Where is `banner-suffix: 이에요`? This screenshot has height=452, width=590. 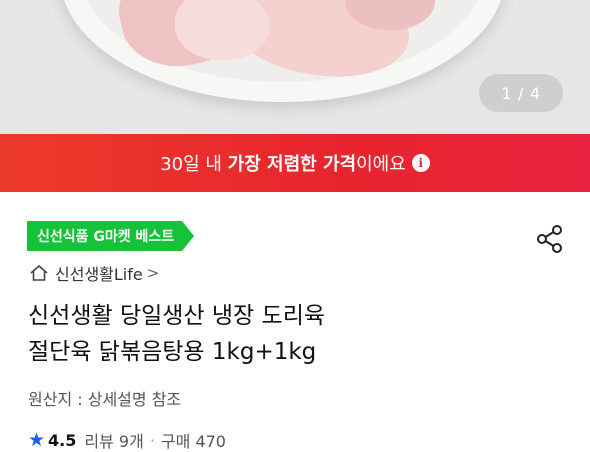 banner-suffix: 이에요 is located at coordinates (381, 164).